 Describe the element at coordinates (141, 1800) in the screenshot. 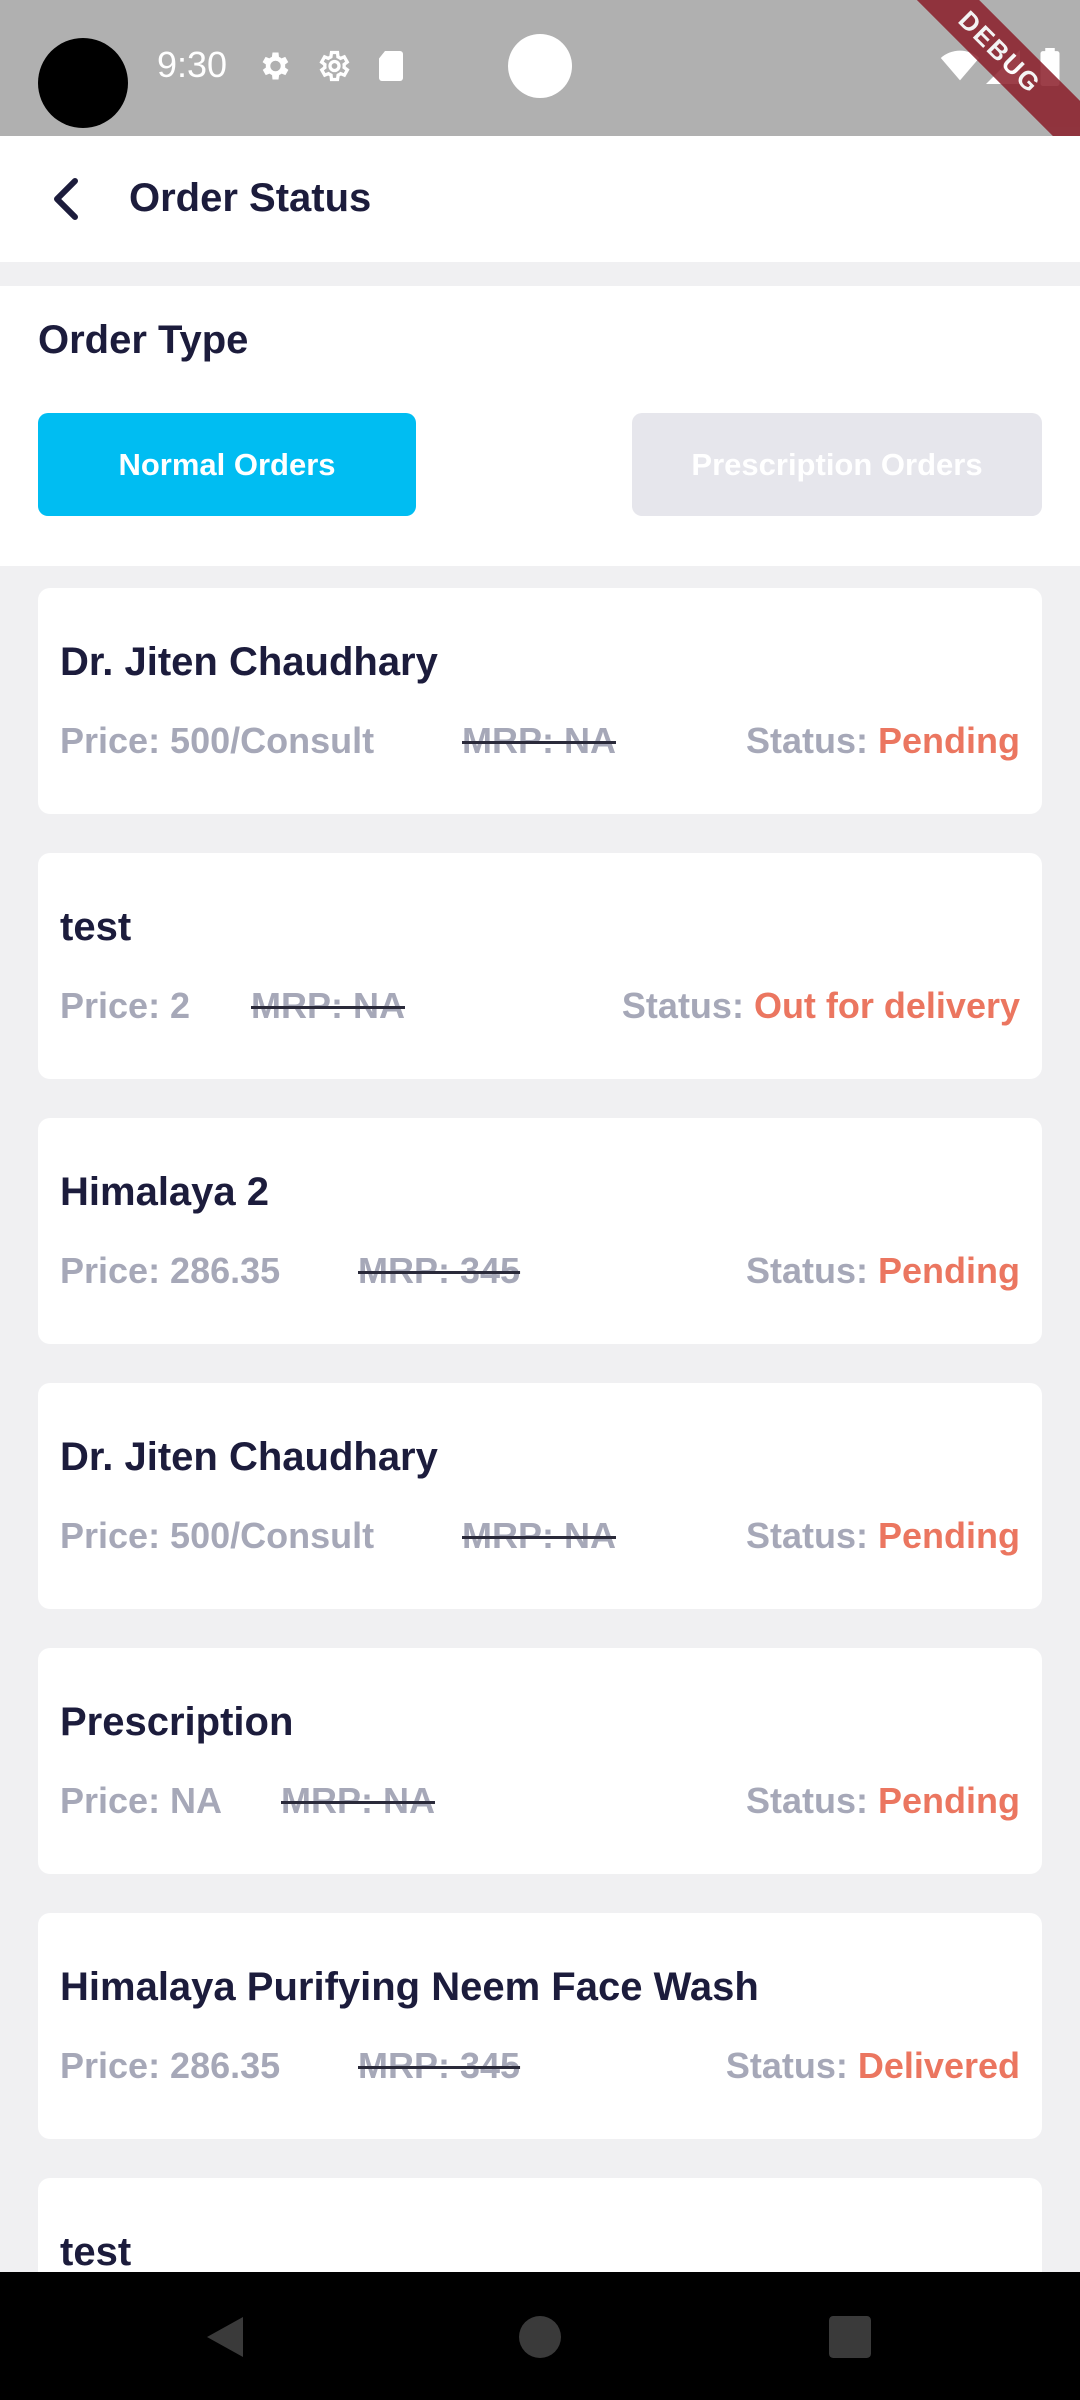

I see `order-price: Price: NA` at that location.